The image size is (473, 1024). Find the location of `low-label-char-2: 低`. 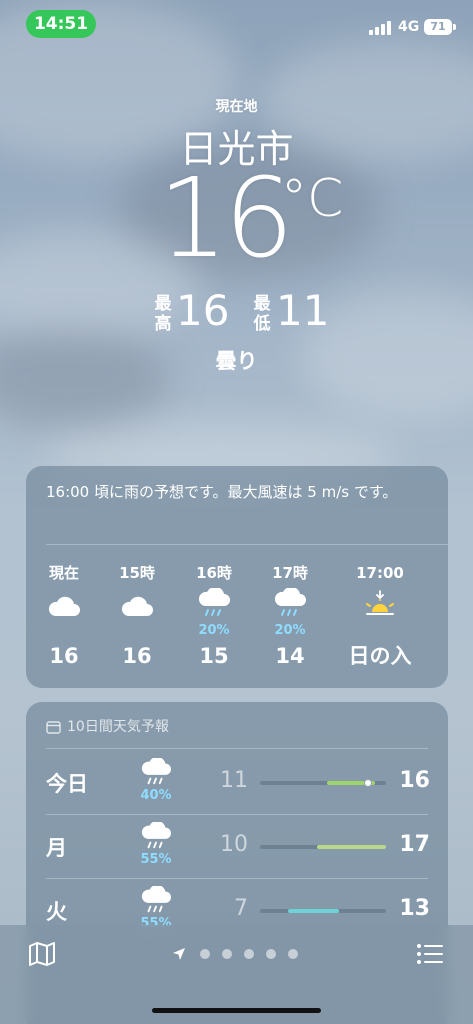

low-label-char-2: 低 is located at coordinates (262, 324).